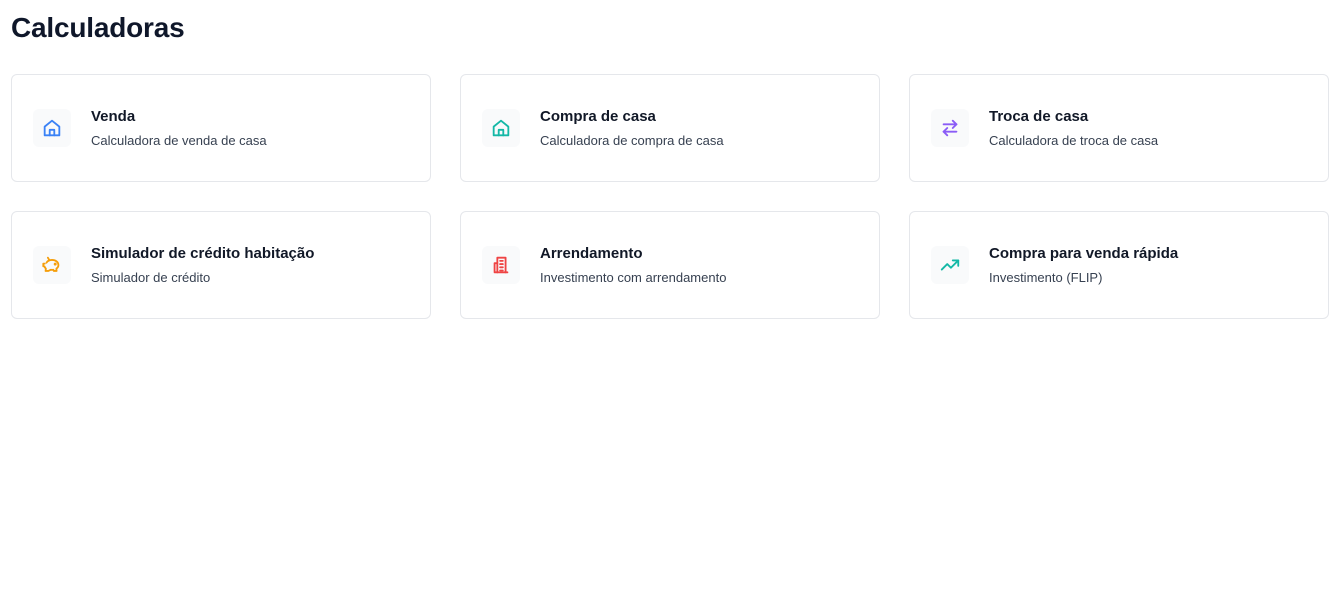 This screenshot has height=602, width=1340. What do you see at coordinates (113, 116) in the screenshot?
I see `card-title: Venda` at bounding box center [113, 116].